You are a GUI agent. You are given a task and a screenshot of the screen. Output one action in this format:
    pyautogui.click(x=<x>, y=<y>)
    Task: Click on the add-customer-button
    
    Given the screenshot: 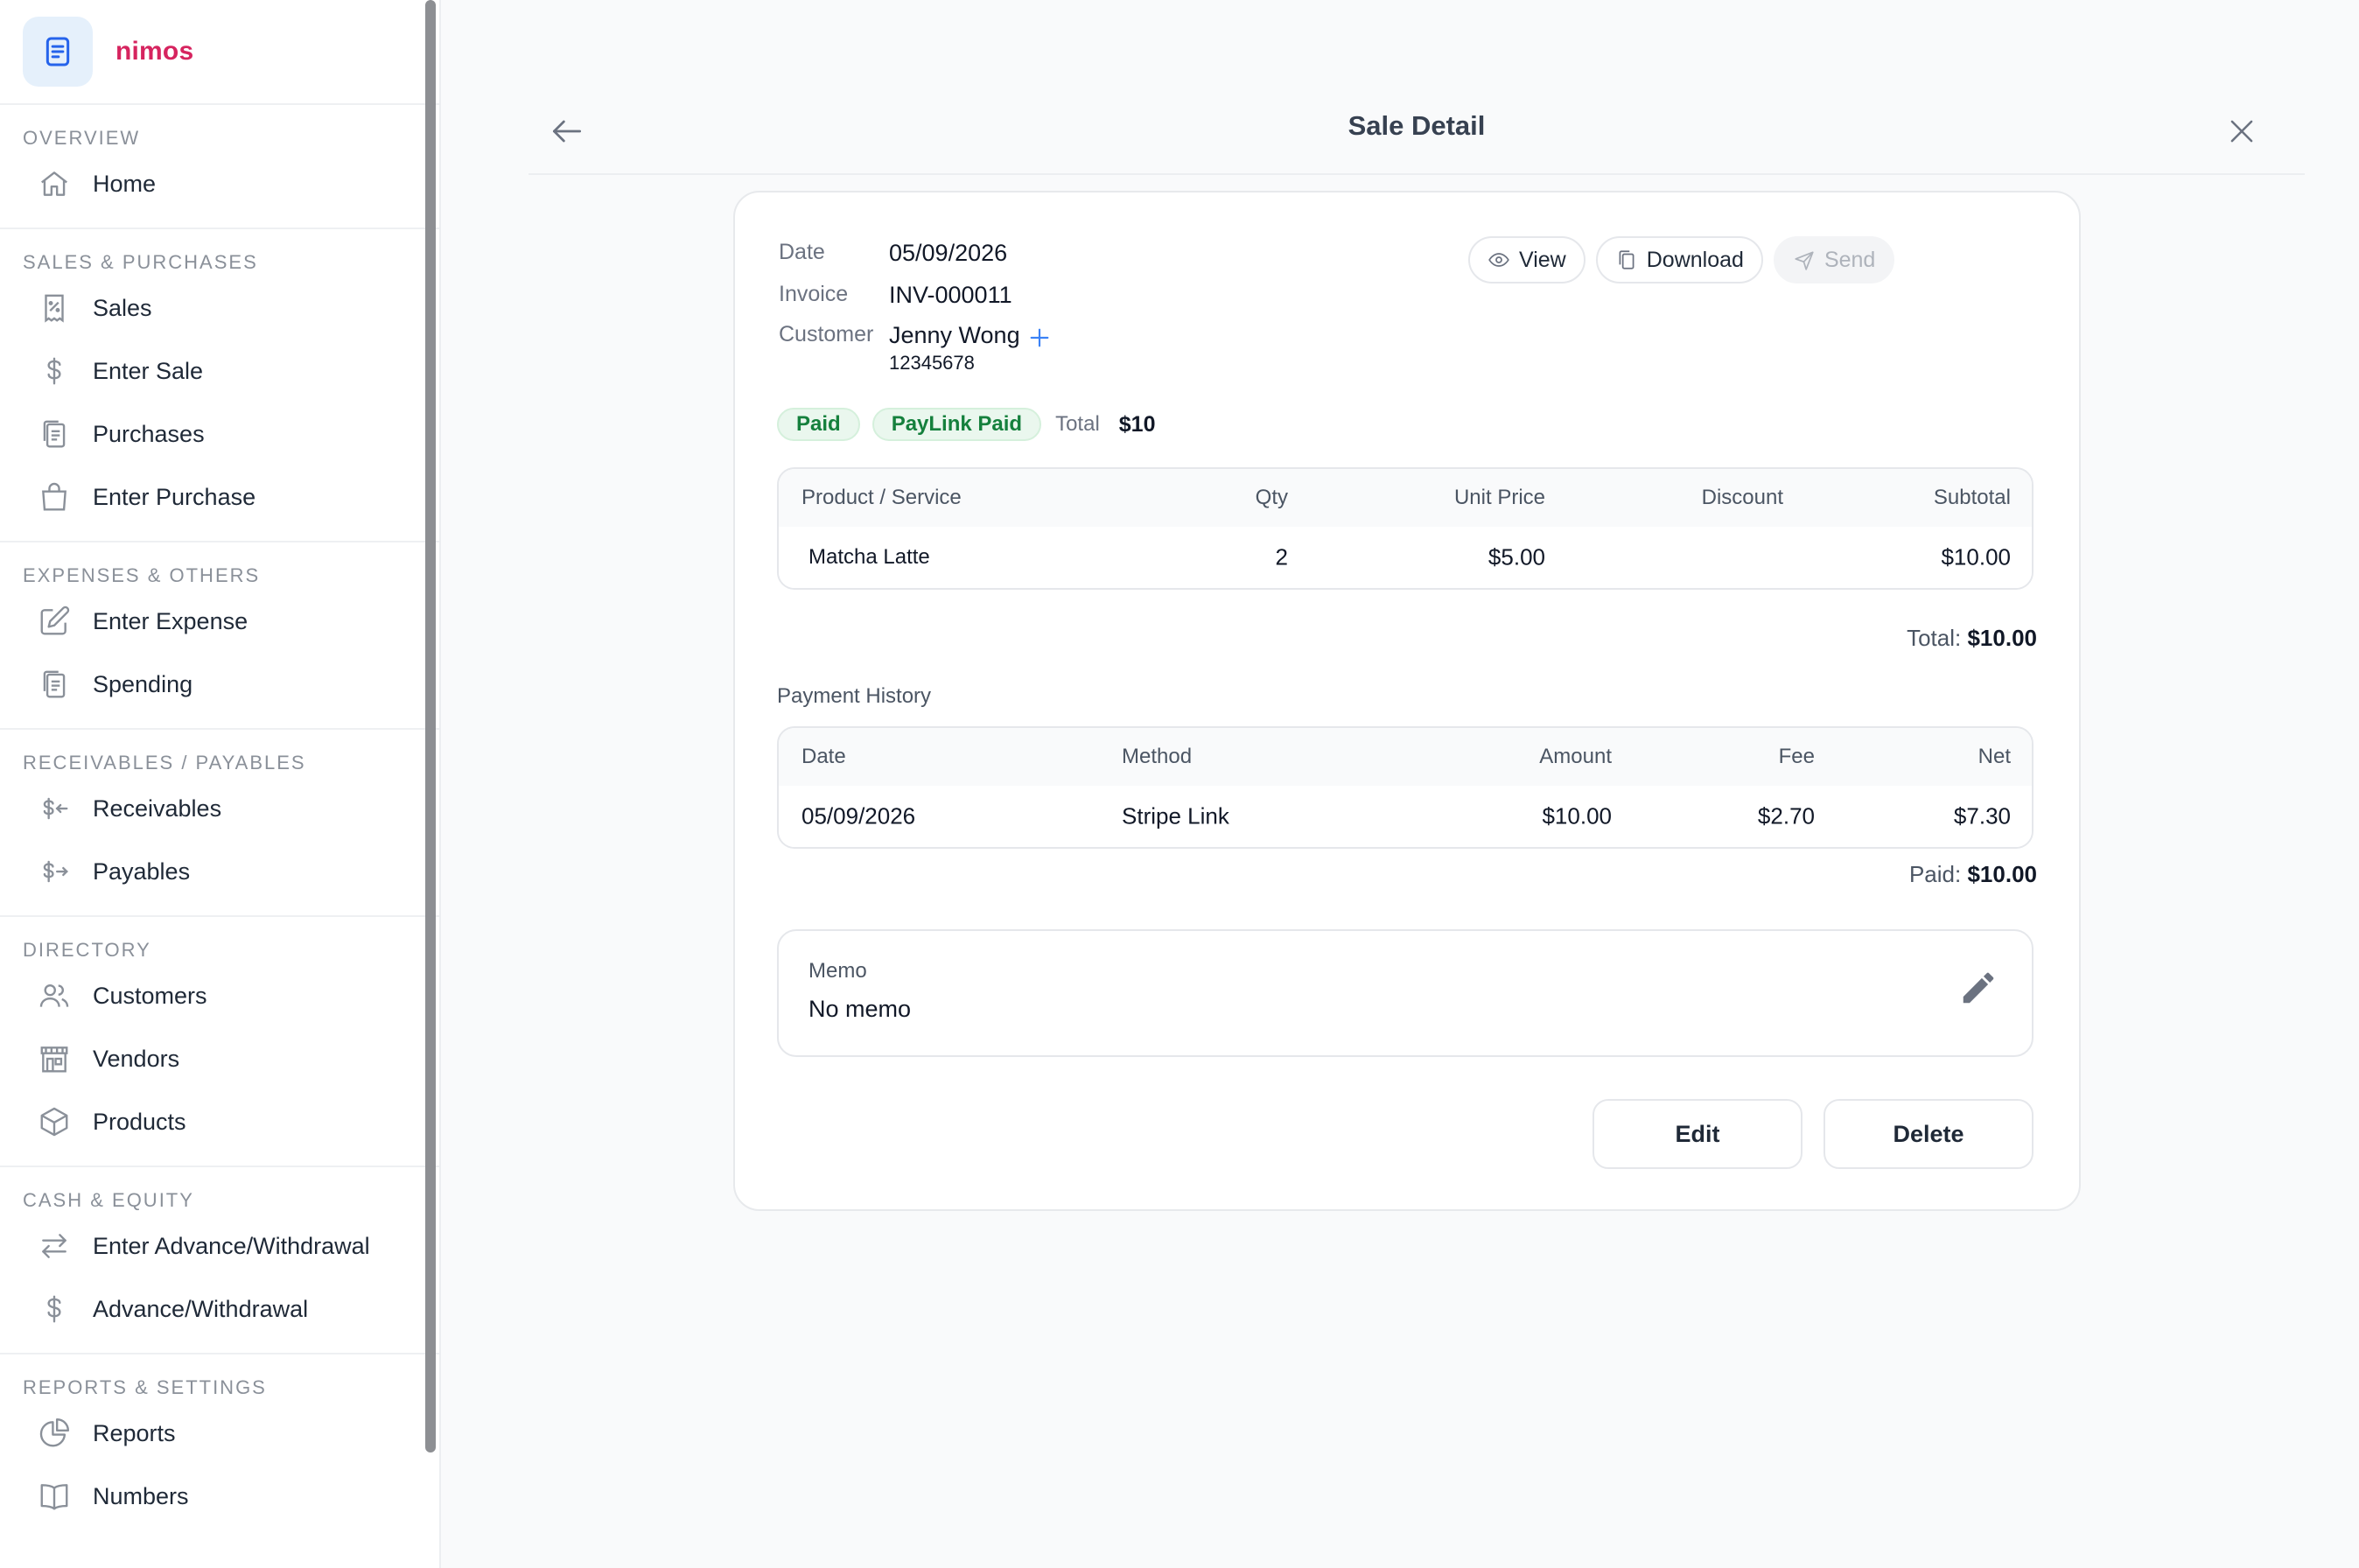 What is the action you would take?
    pyautogui.click(x=1040, y=338)
    